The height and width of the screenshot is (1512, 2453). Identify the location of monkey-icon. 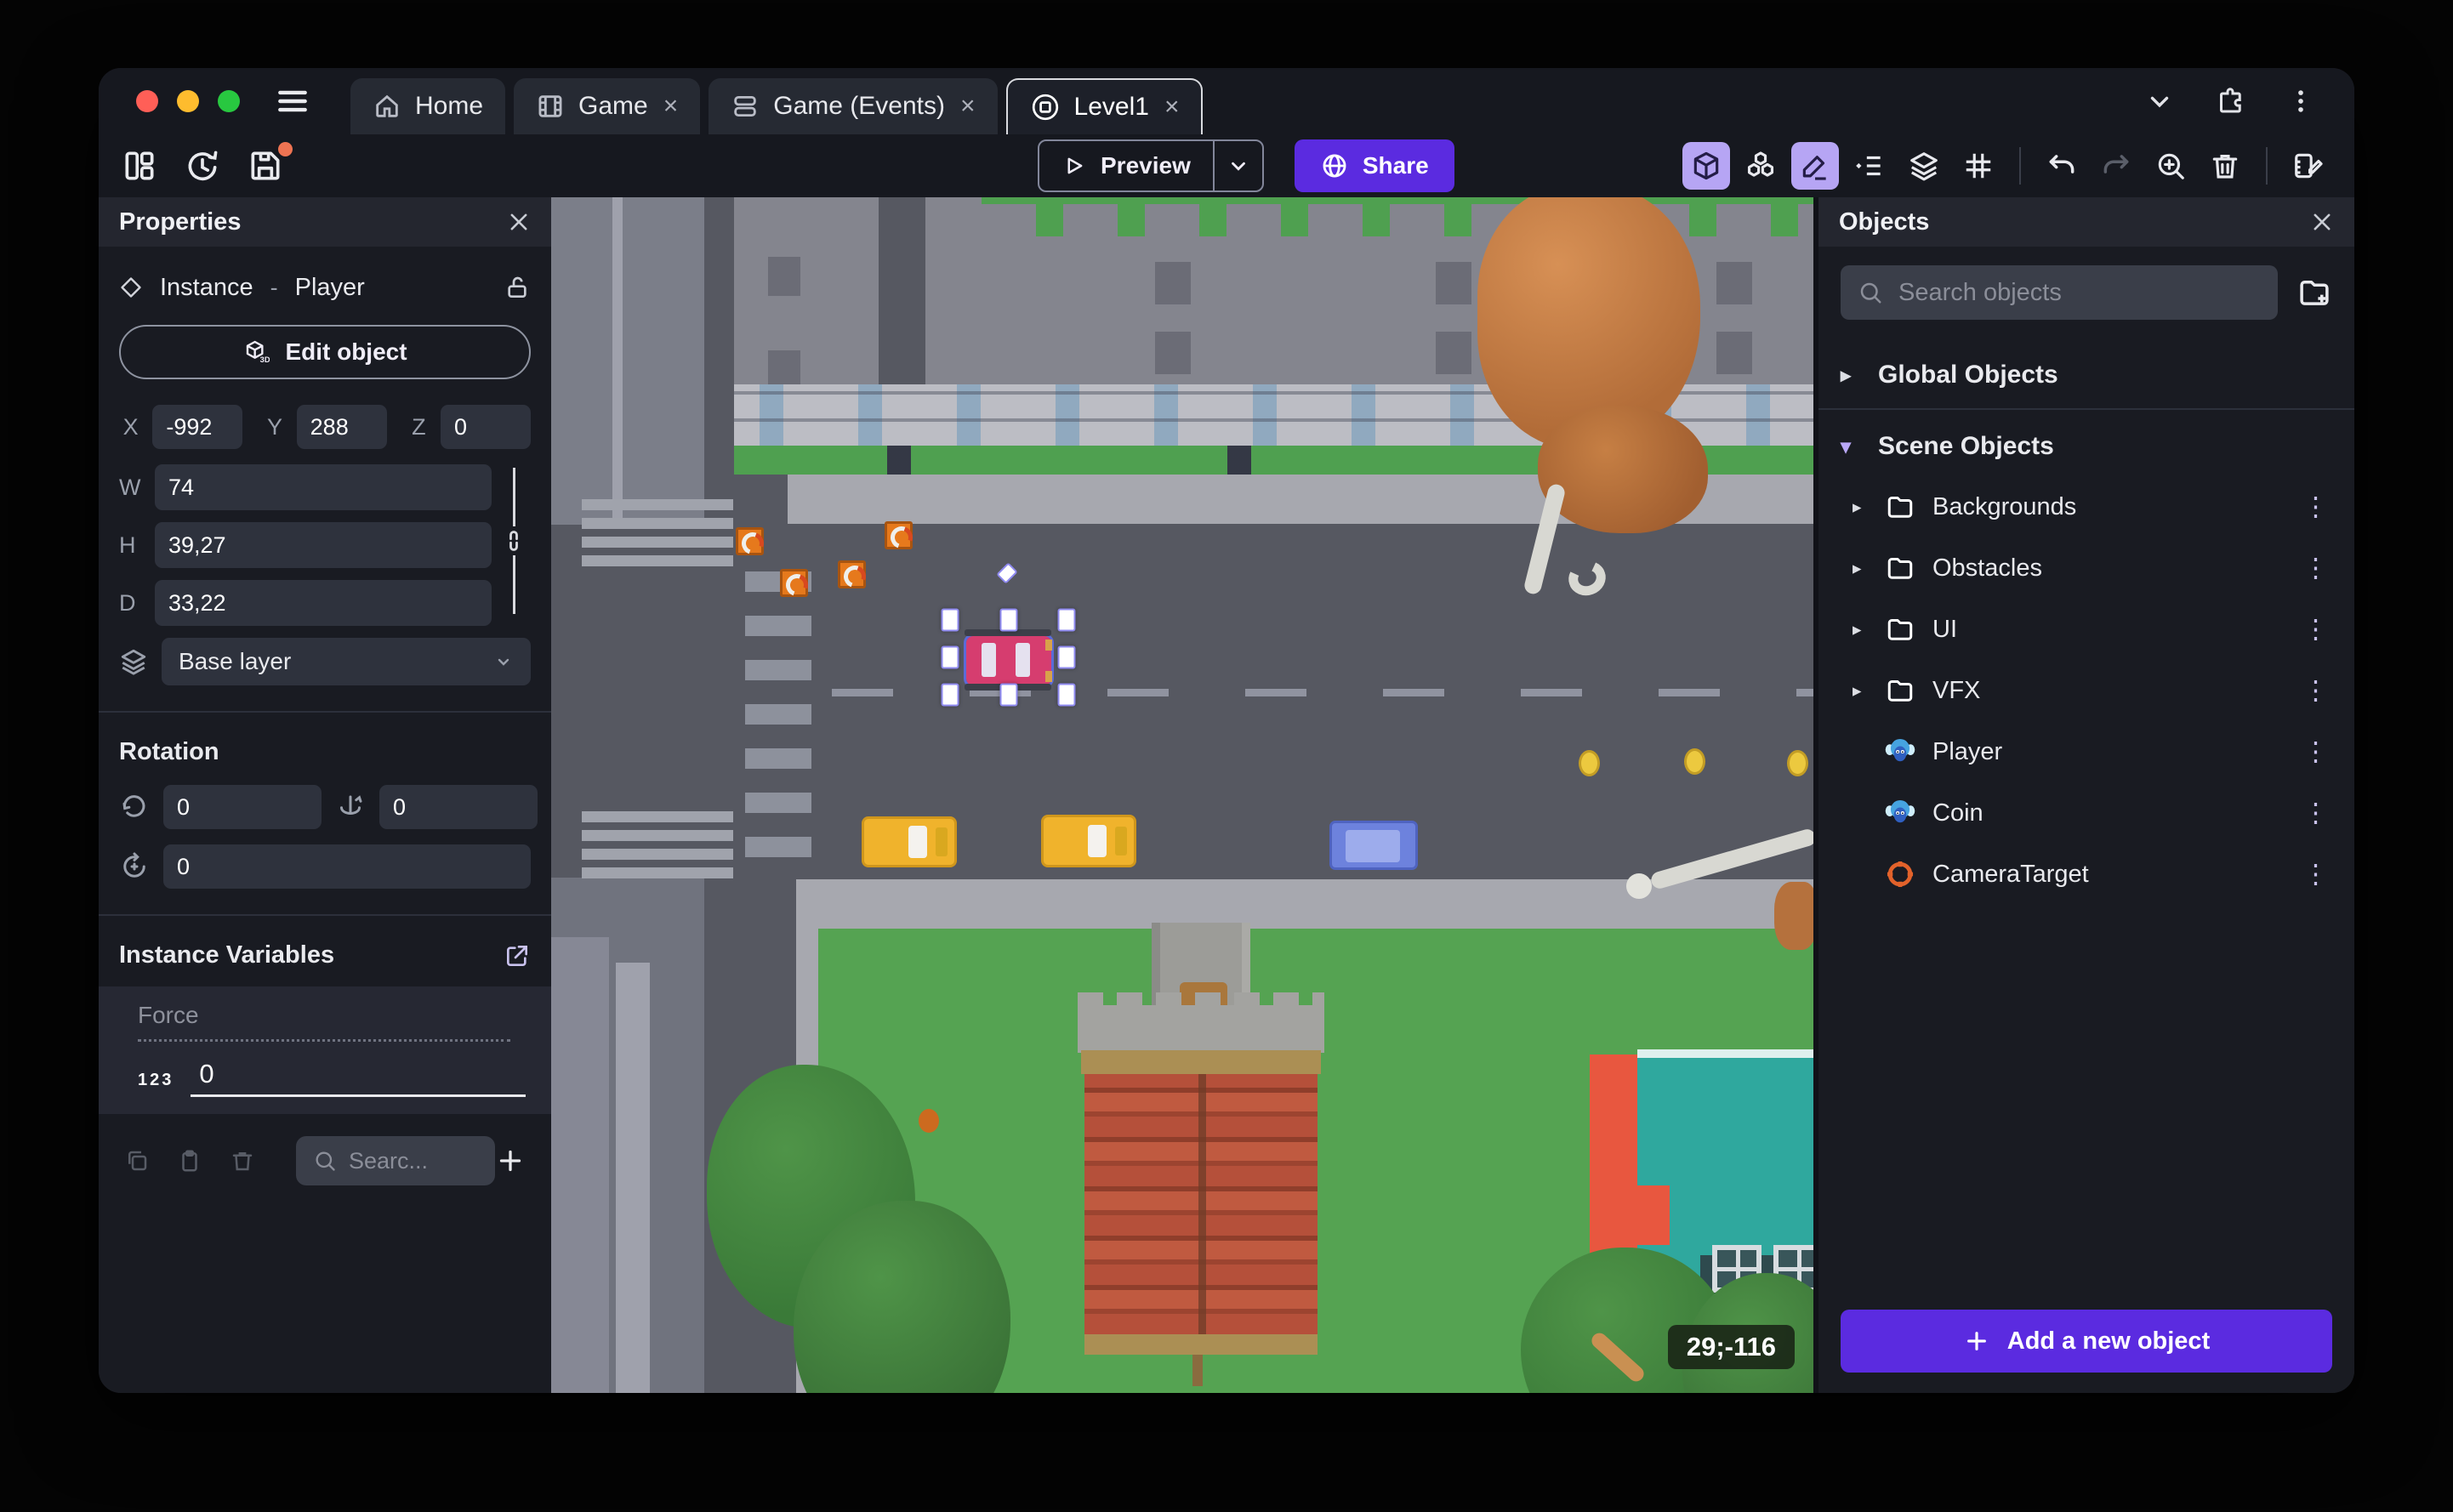
(1900, 752).